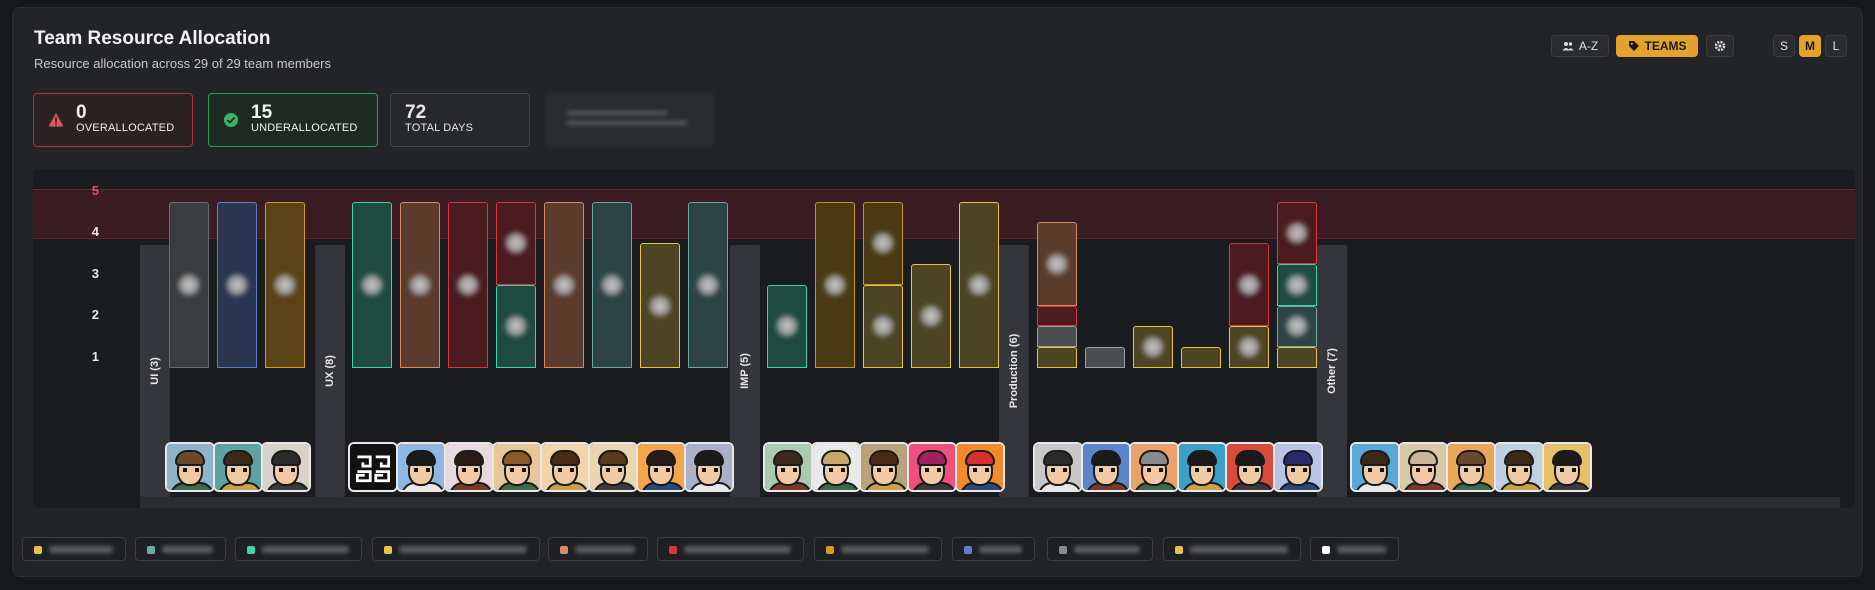 The height and width of the screenshot is (590, 1875). I want to click on group-imp-label: IMP (5), so click(745, 371).